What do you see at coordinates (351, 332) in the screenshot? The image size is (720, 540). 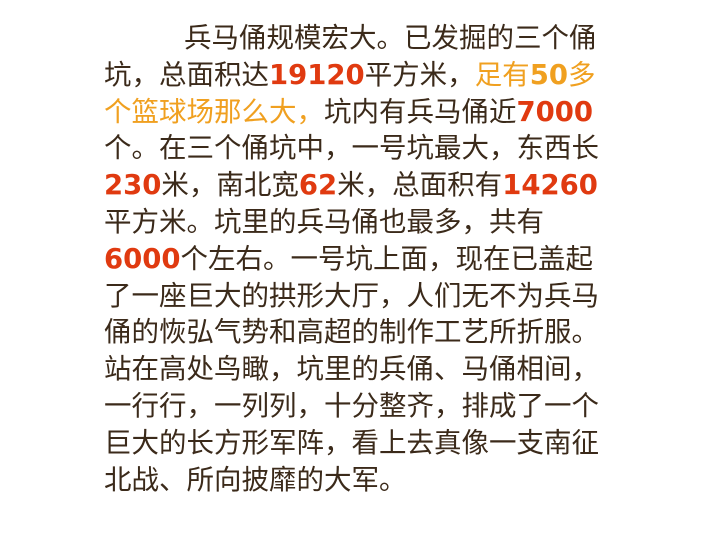 I see `text-run: 俑的恢弘气势和高超的制作工艺所折服。` at bounding box center [351, 332].